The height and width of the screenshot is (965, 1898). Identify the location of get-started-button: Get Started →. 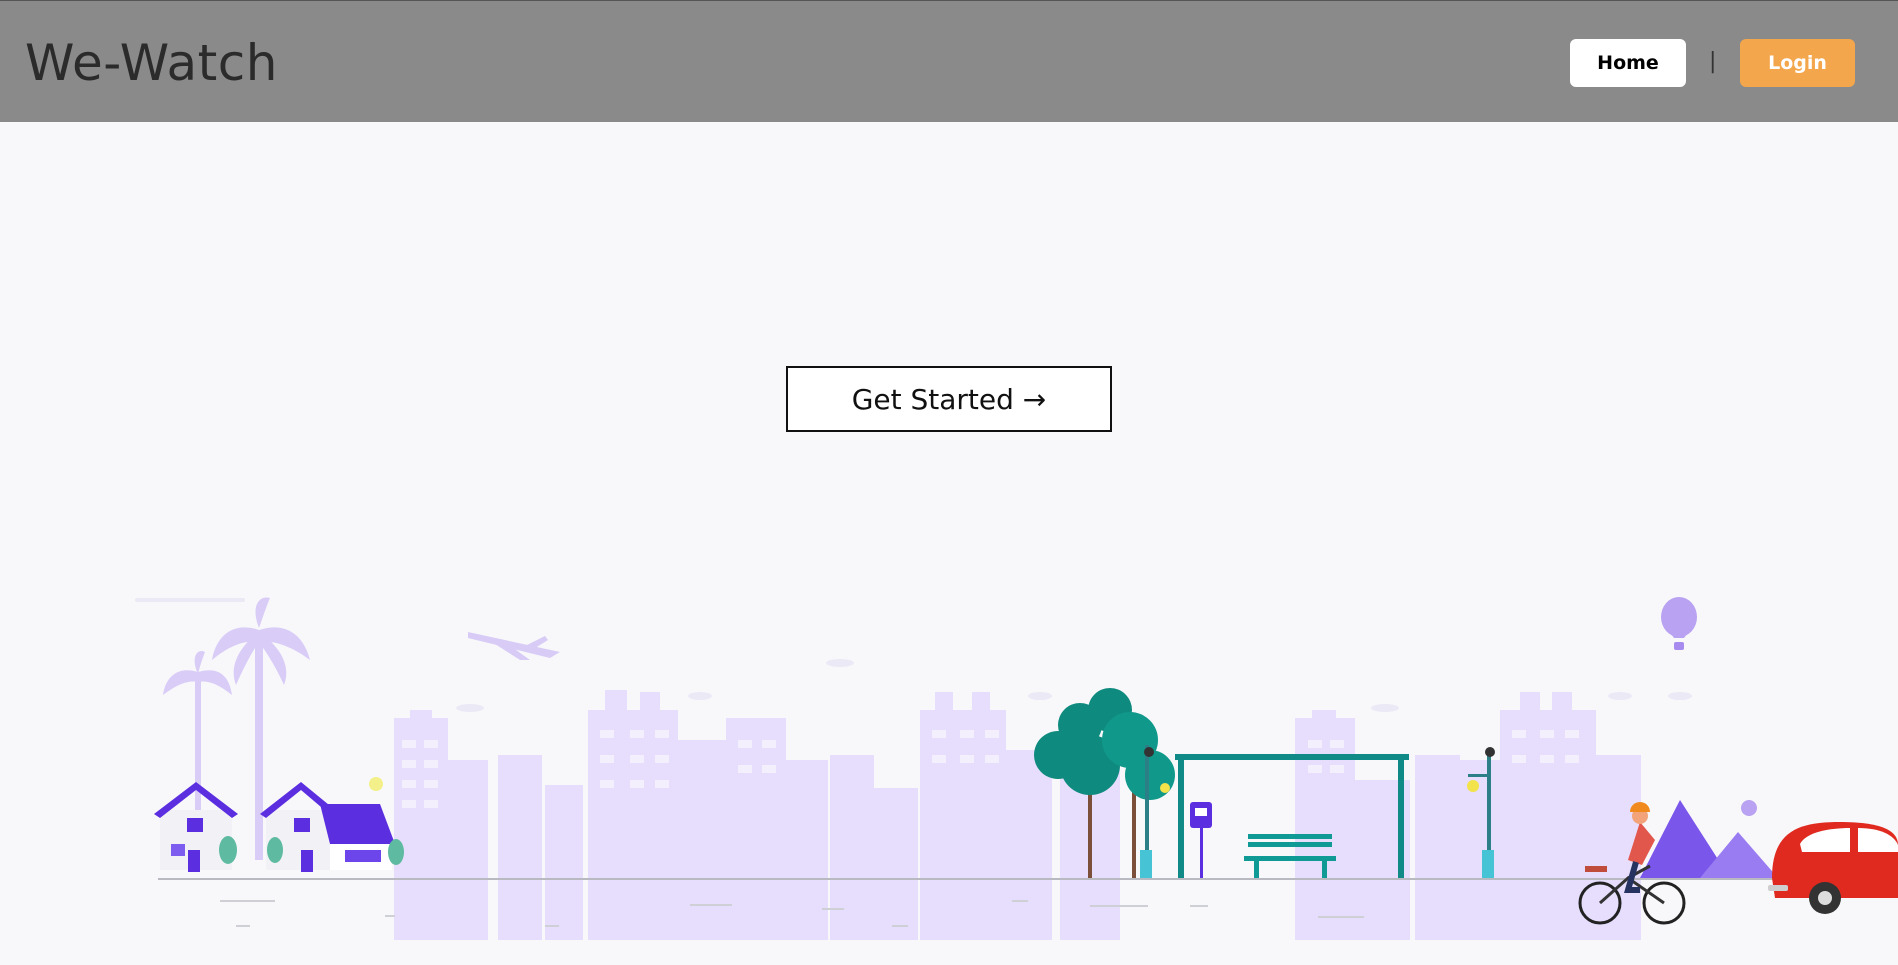
(949, 399).